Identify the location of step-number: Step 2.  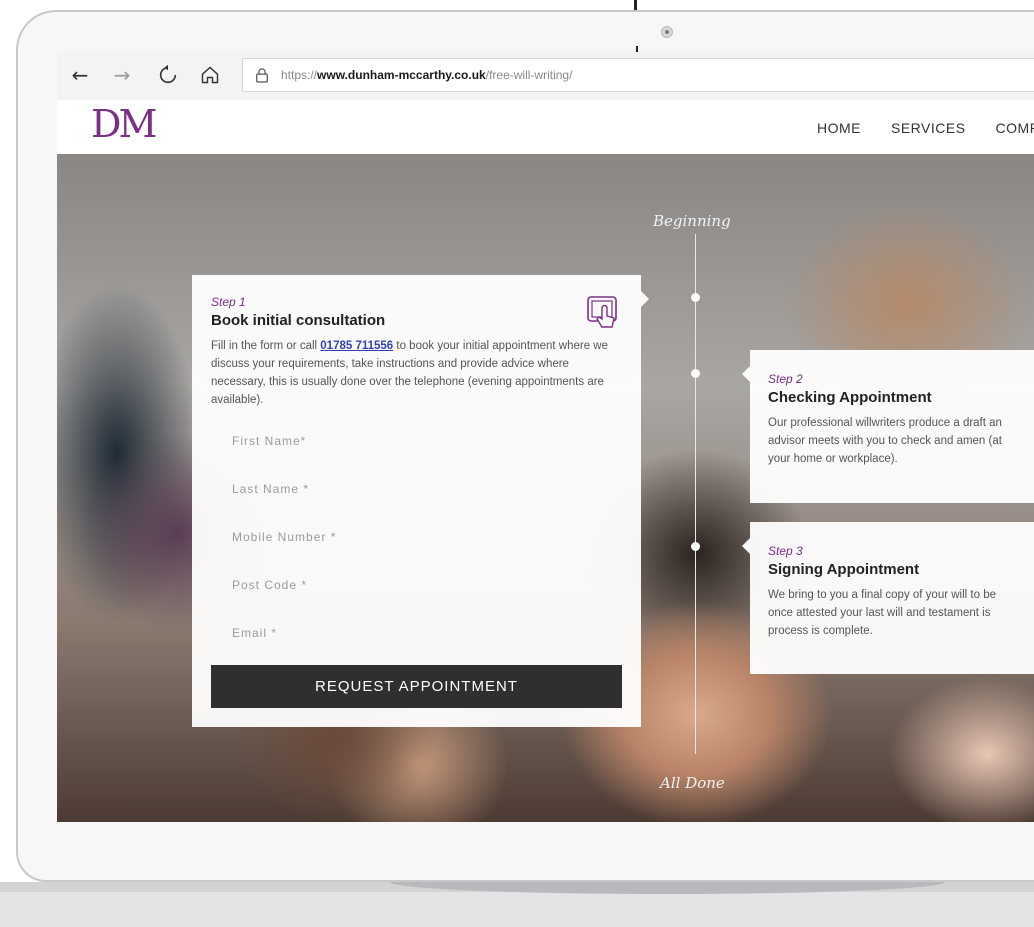
(785, 379).